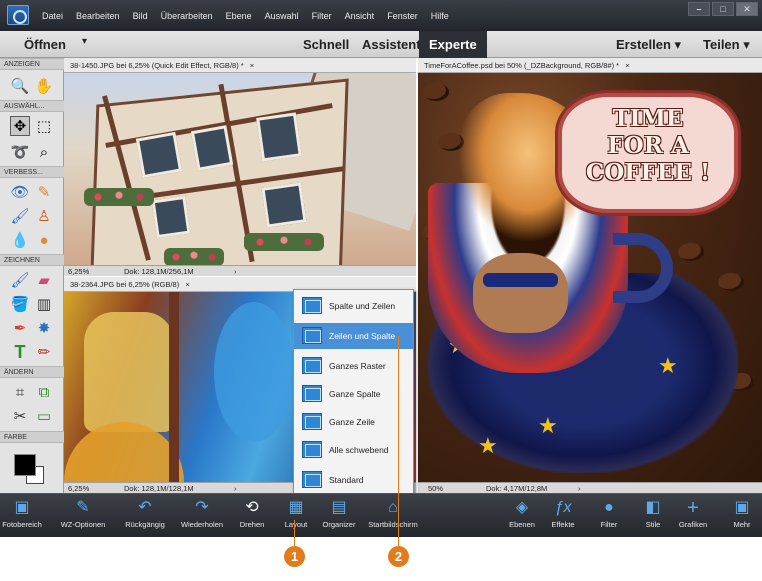  I want to click on window-controls: – □ ✕, so click(723, 9).